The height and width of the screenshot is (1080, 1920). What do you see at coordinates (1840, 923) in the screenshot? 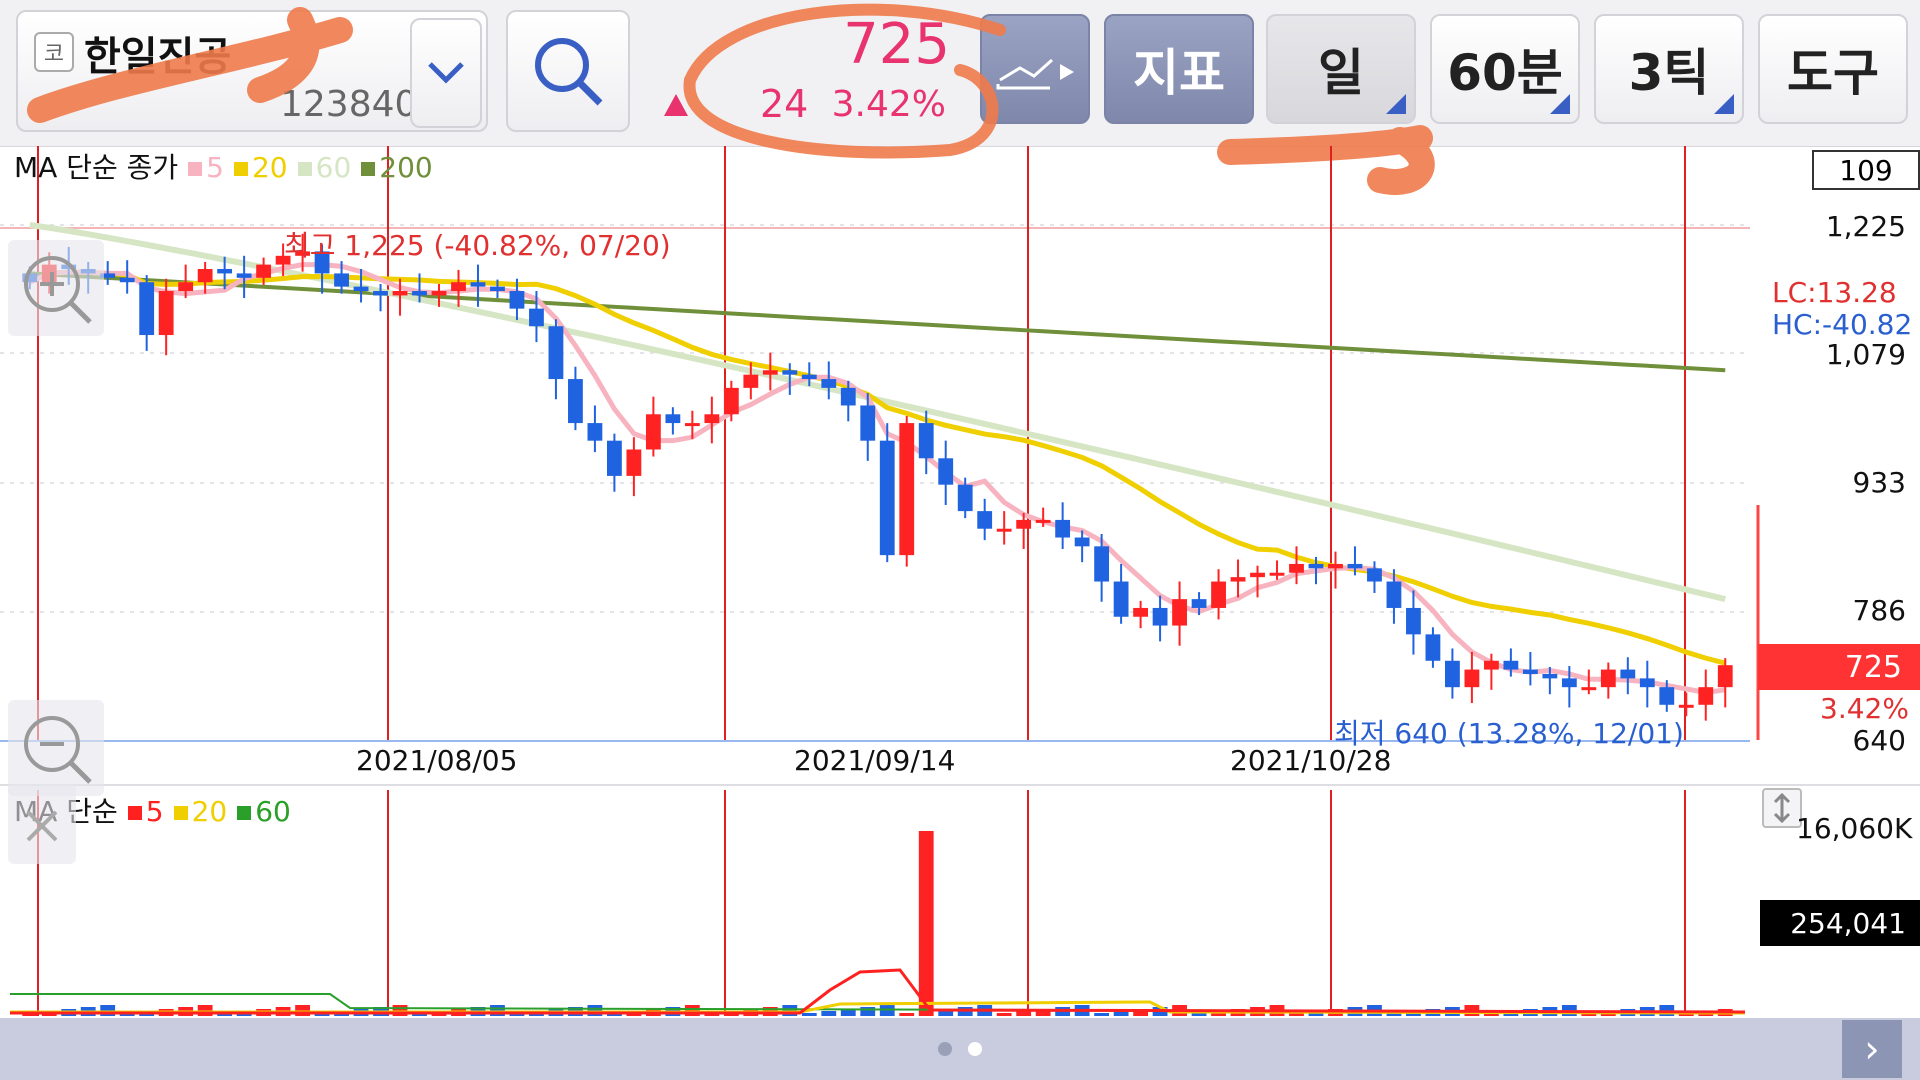
I see `current-volume-marker: 254,041` at bounding box center [1840, 923].